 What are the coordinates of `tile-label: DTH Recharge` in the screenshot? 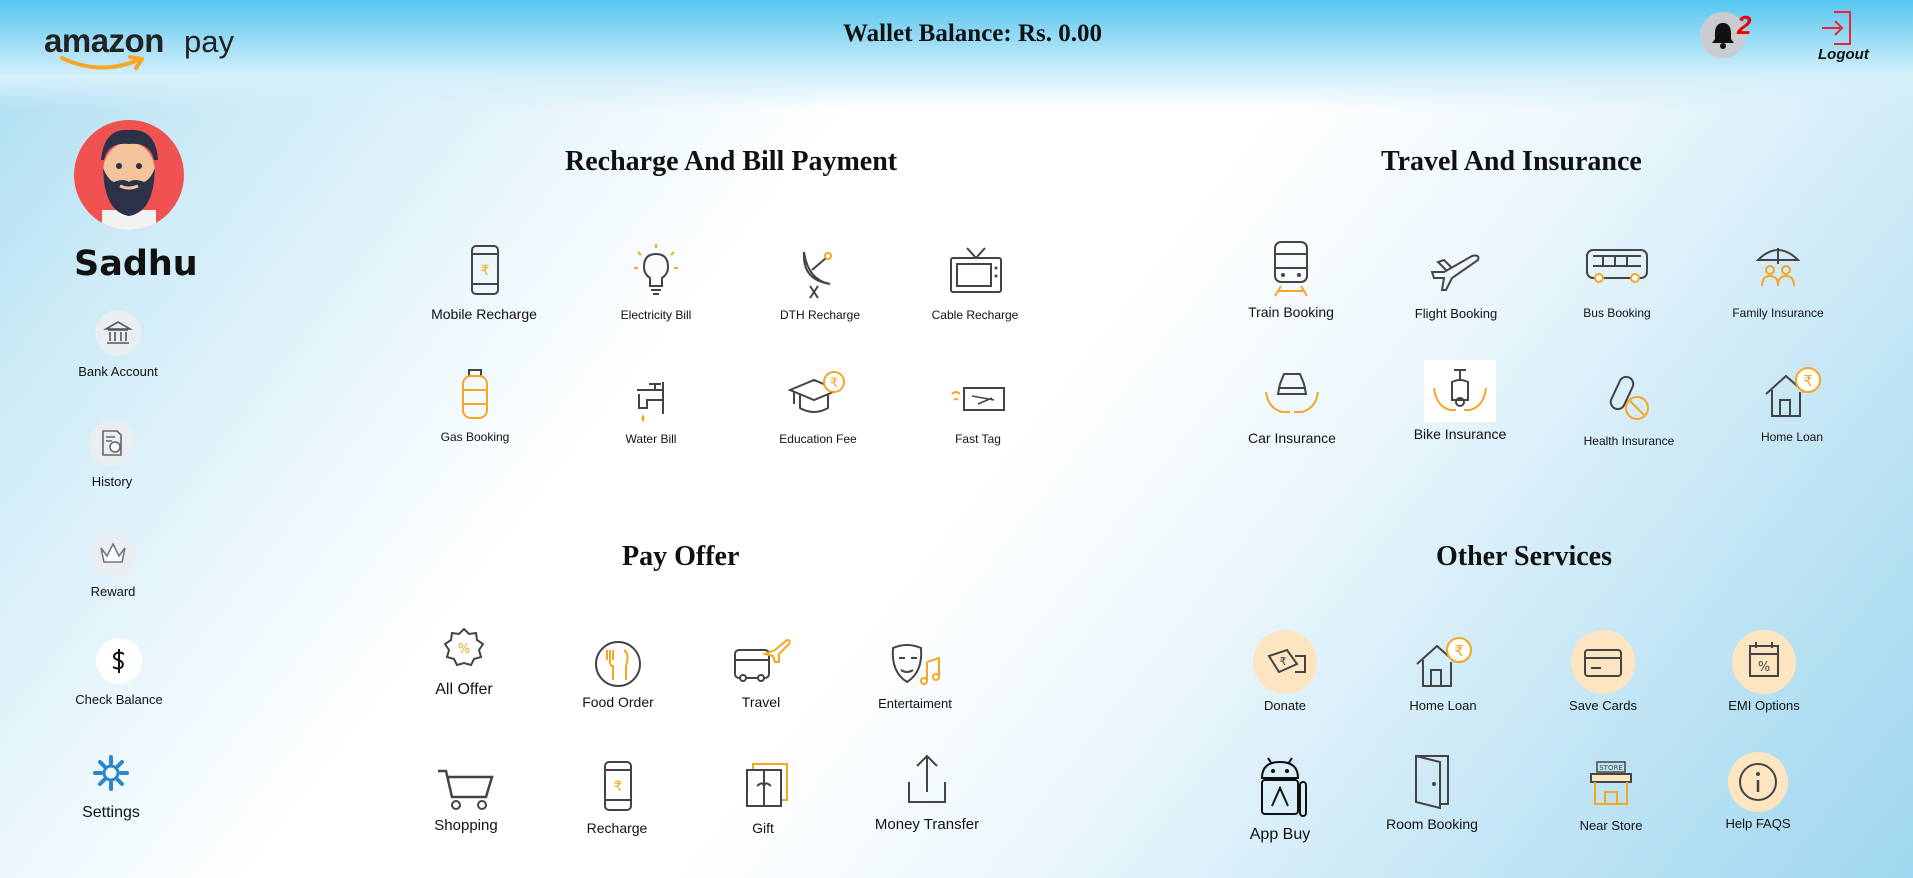 It's located at (820, 315).